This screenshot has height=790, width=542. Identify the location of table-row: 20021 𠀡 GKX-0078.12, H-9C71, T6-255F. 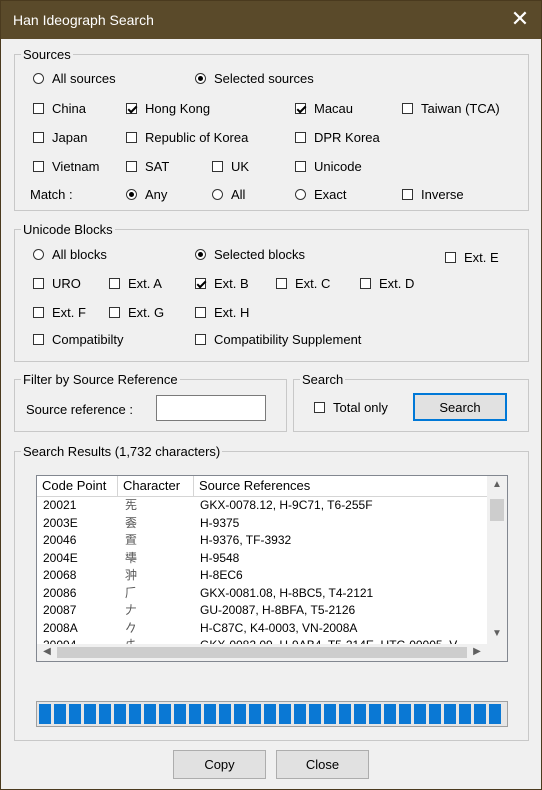
(262, 506).